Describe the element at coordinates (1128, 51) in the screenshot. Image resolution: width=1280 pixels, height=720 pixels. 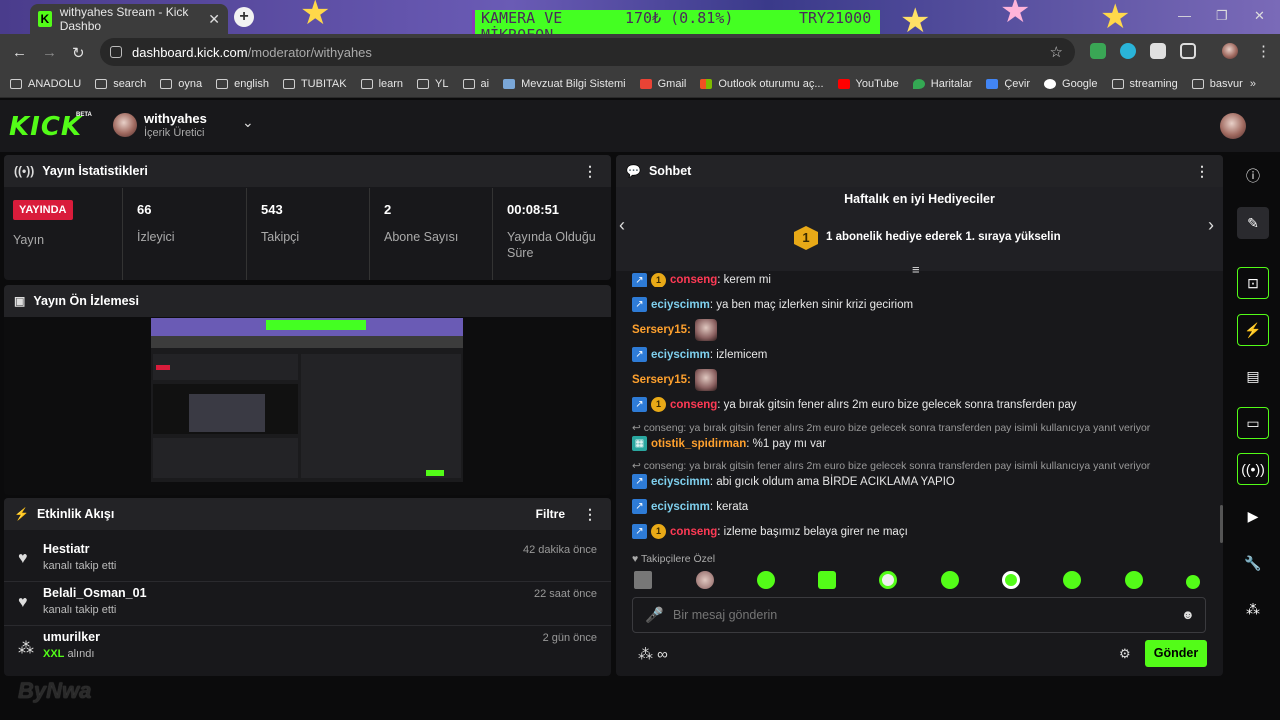
I see `extension-translate-icon` at that location.